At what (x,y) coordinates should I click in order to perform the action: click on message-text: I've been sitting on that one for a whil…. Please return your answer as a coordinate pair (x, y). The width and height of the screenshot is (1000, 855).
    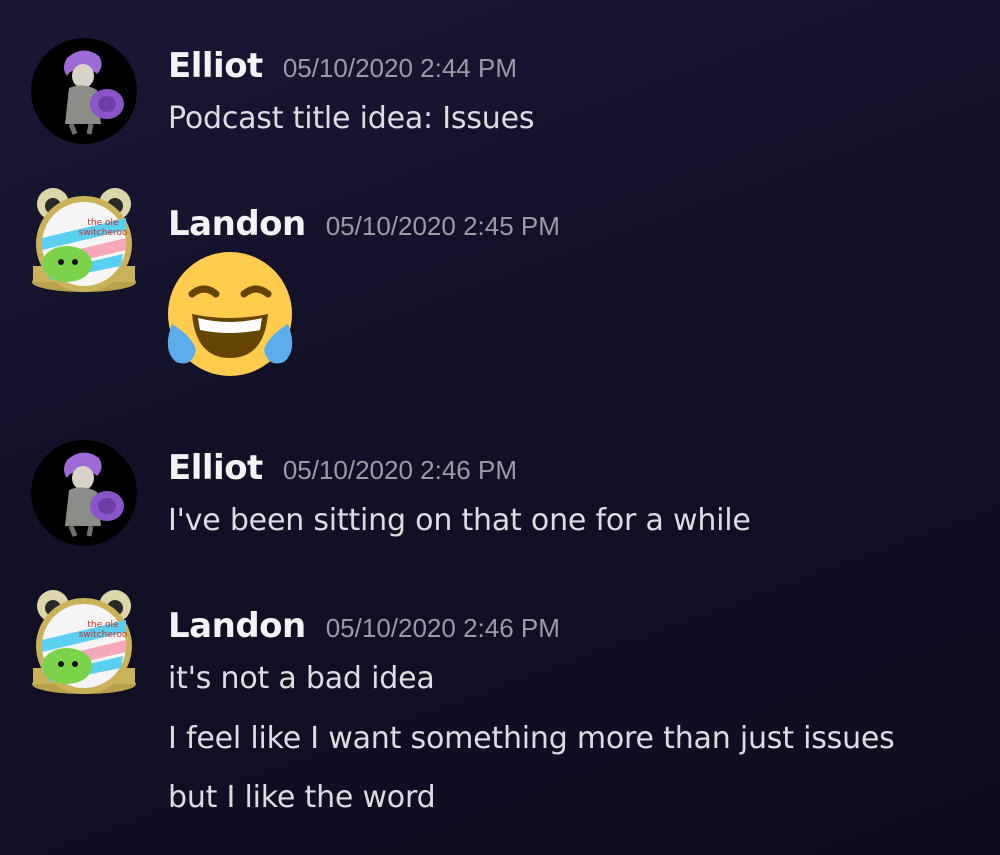
    Looking at the image, I should click on (459, 520).